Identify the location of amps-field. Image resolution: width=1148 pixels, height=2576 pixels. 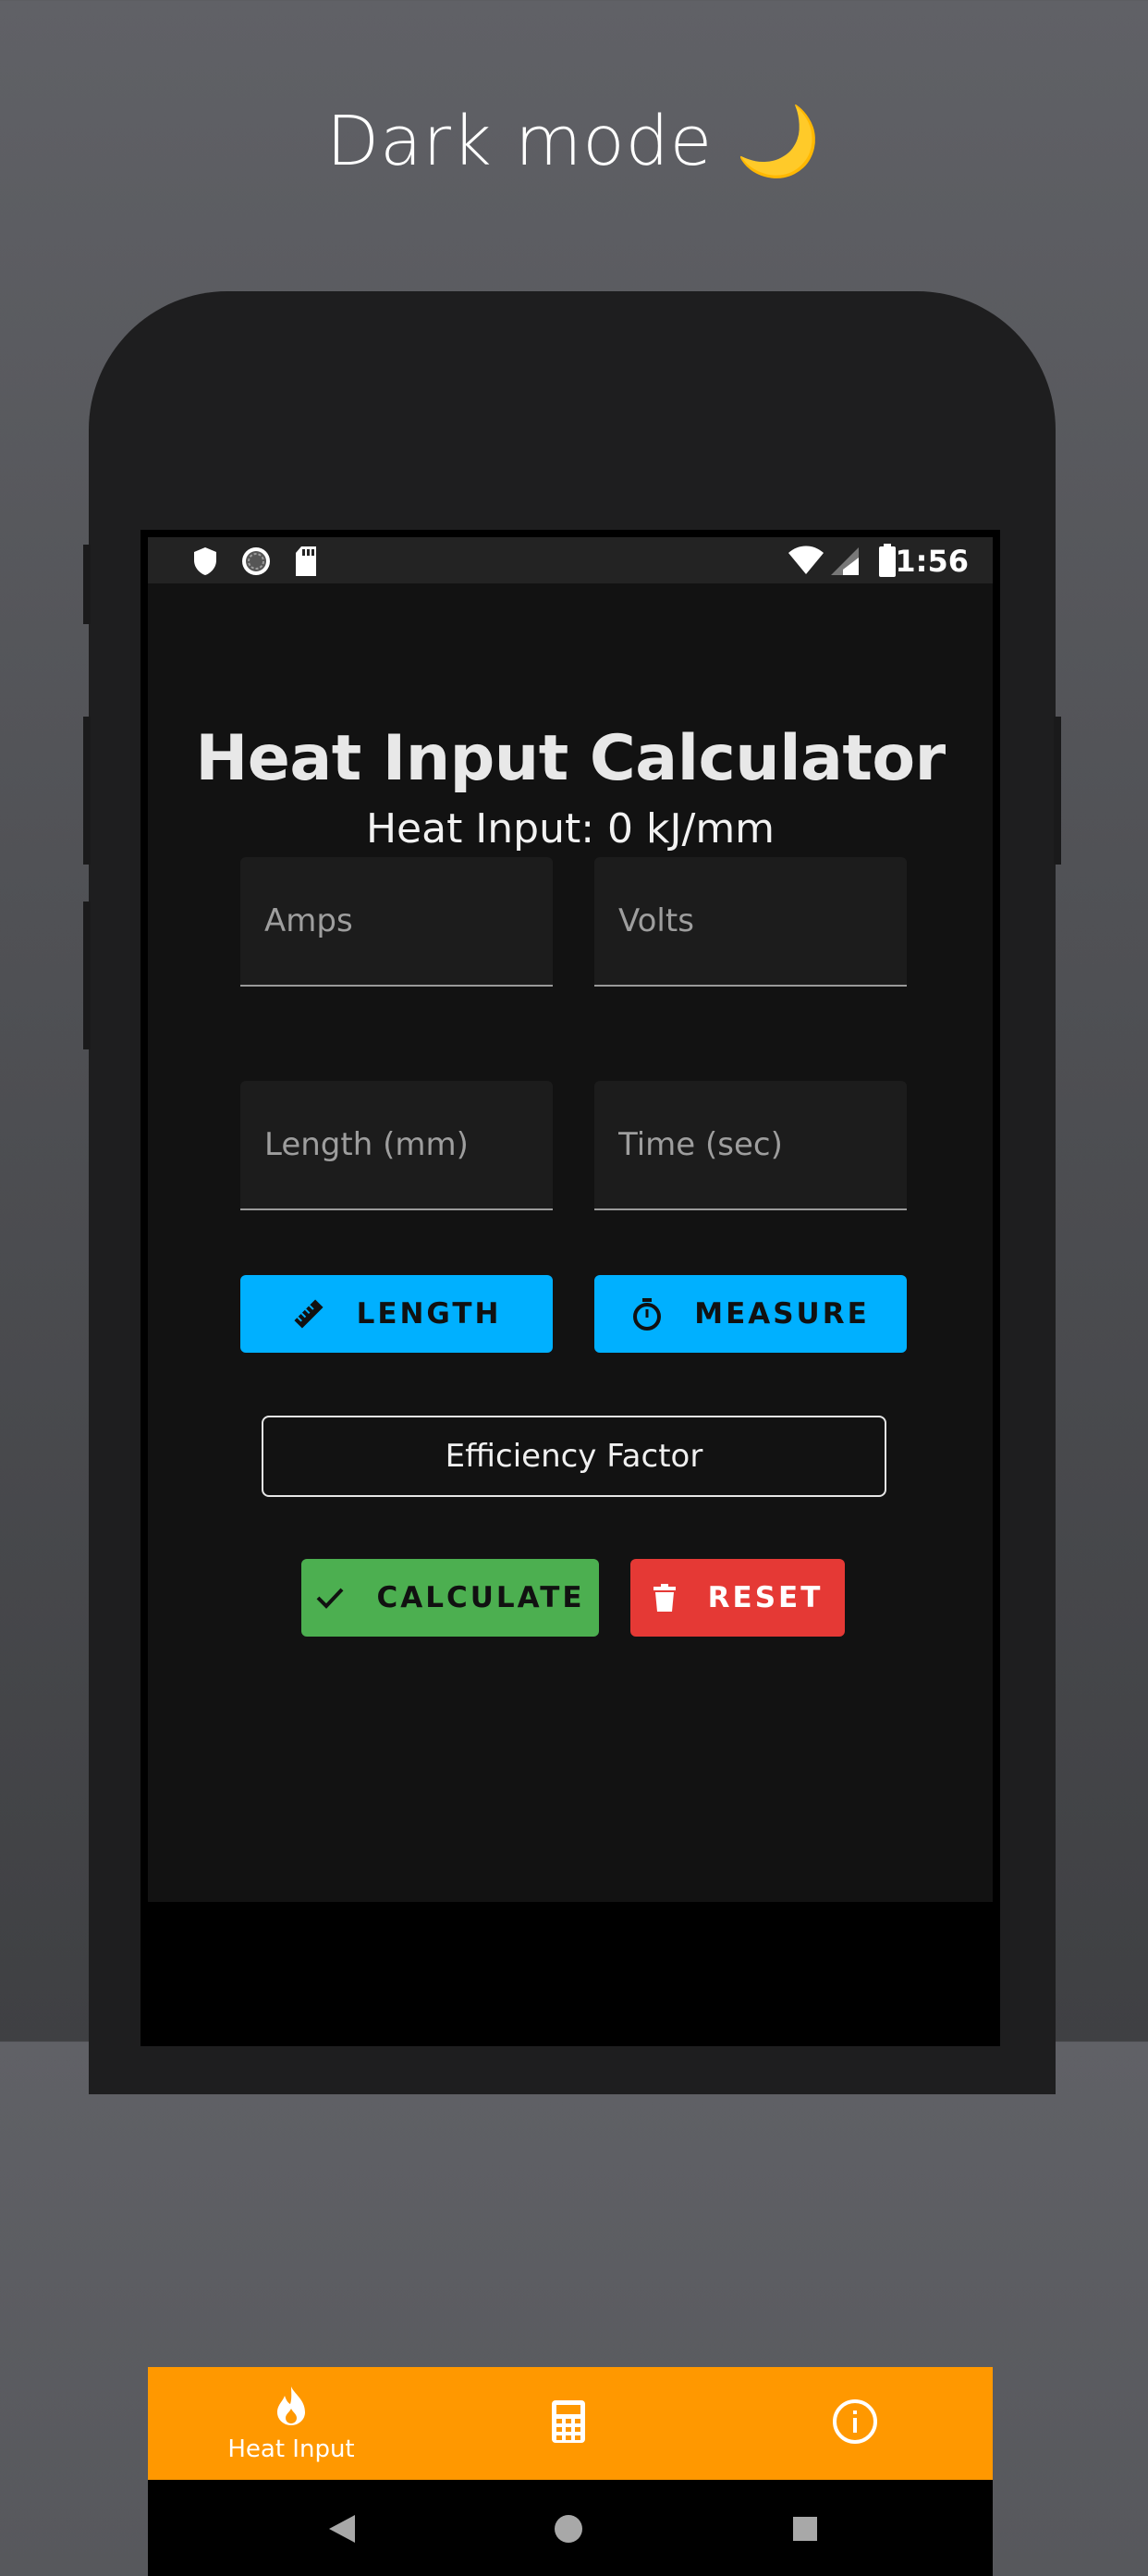
(396, 922).